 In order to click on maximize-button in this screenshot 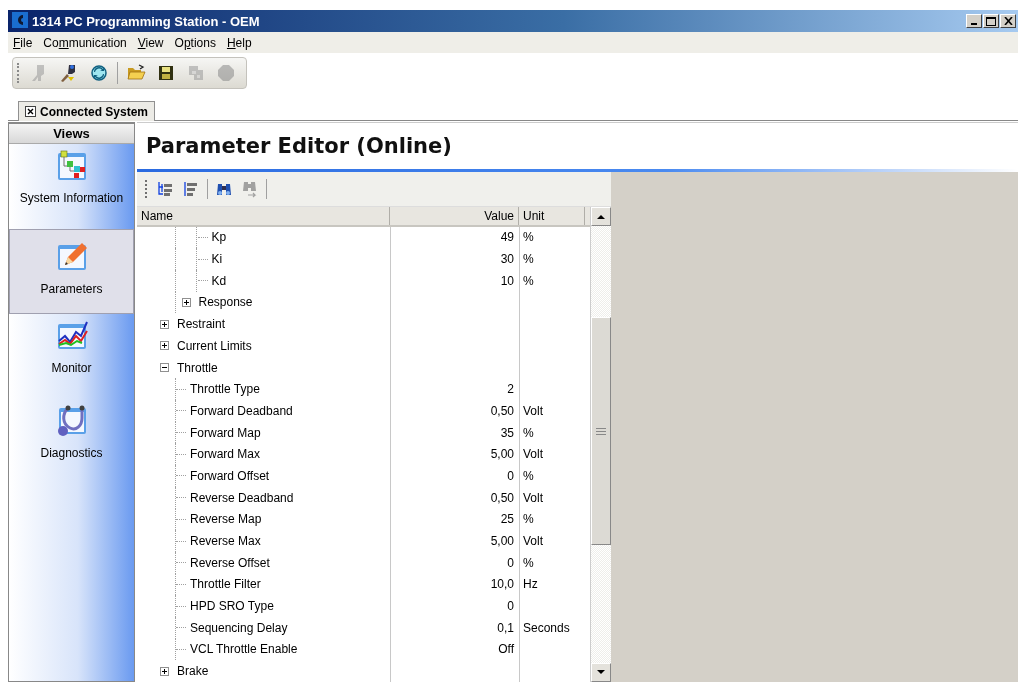, I will do `click(991, 21)`.